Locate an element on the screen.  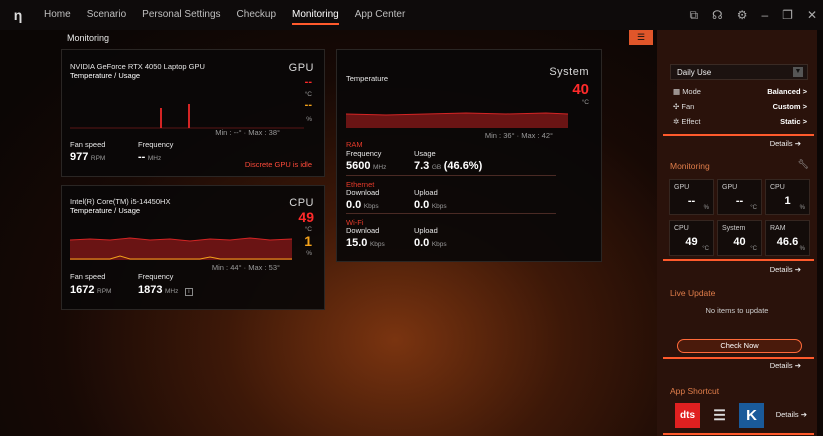
cpu-freq-label: Frequency is located at coordinates (156, 276).